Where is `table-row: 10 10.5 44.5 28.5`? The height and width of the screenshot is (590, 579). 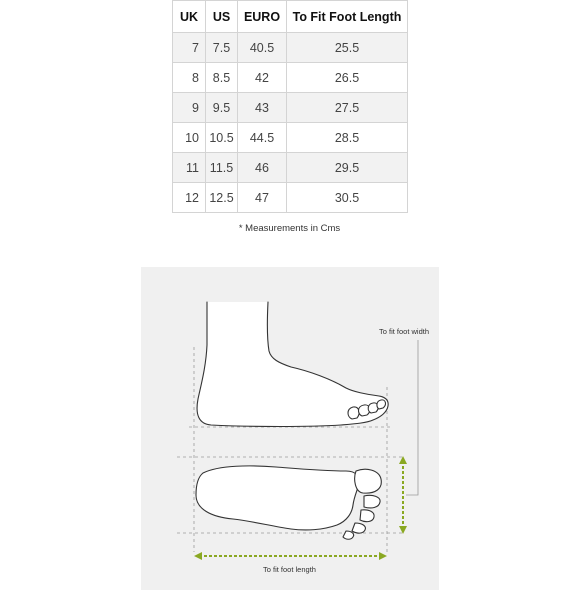 table-row: 10 10.5 44.5 28.5 is located at coordinates (290, 137).